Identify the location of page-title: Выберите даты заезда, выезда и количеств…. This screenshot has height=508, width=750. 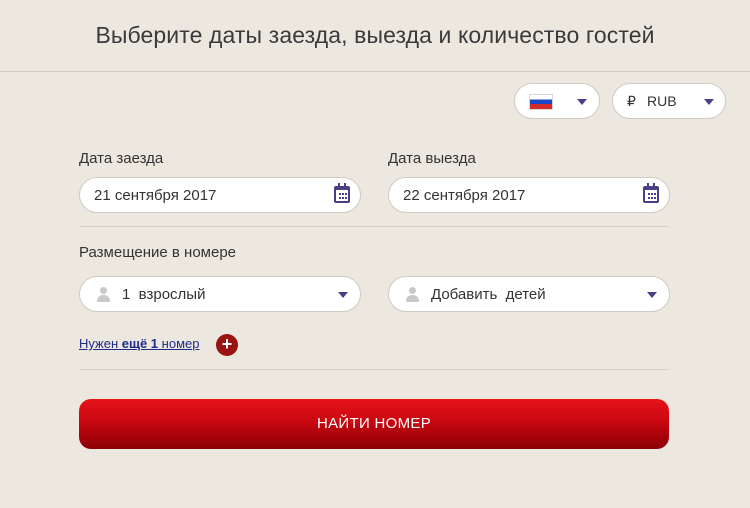
(375, 35).